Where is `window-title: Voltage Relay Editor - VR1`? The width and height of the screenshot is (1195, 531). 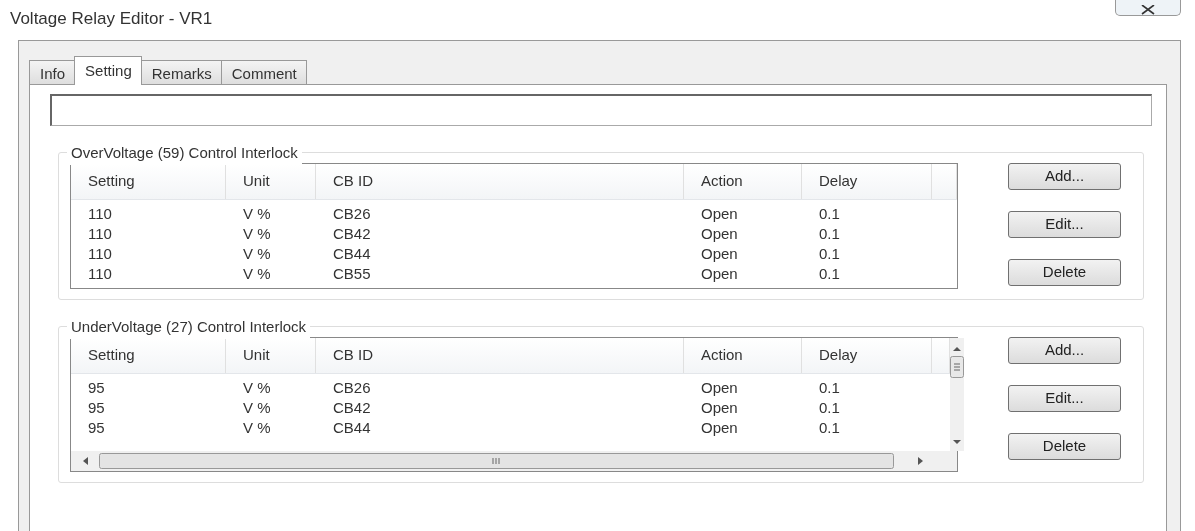
window-title: Voltage Relay Editor - VR1 is located at coordinates (111, 19).